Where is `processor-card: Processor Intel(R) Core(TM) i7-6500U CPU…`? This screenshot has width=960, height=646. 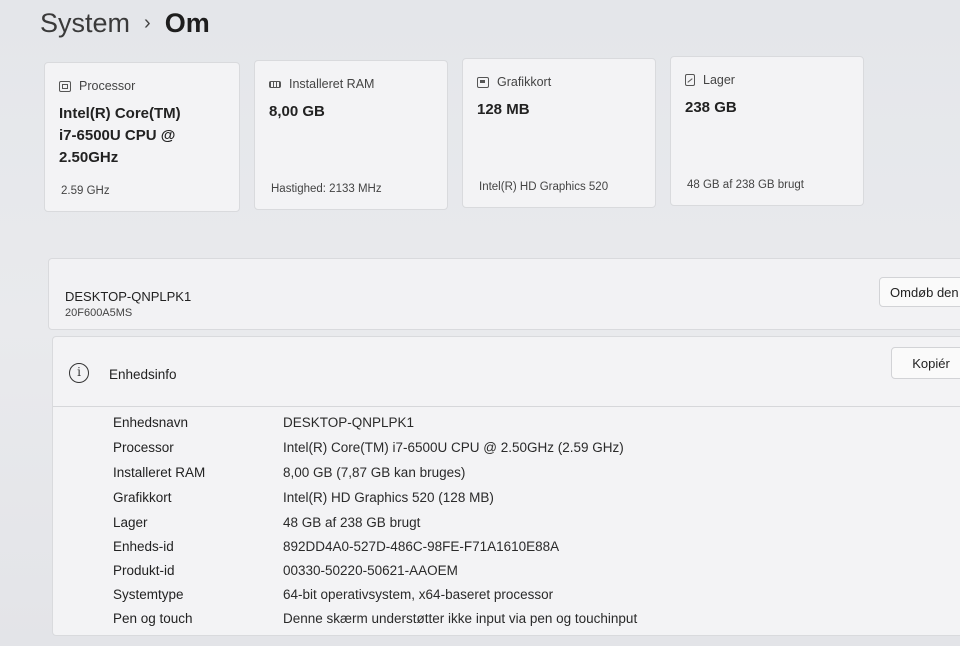
processor-card: Processor Intel(R) Core(TM) i7-6500U CPU… is located at coordinates (142, 137).